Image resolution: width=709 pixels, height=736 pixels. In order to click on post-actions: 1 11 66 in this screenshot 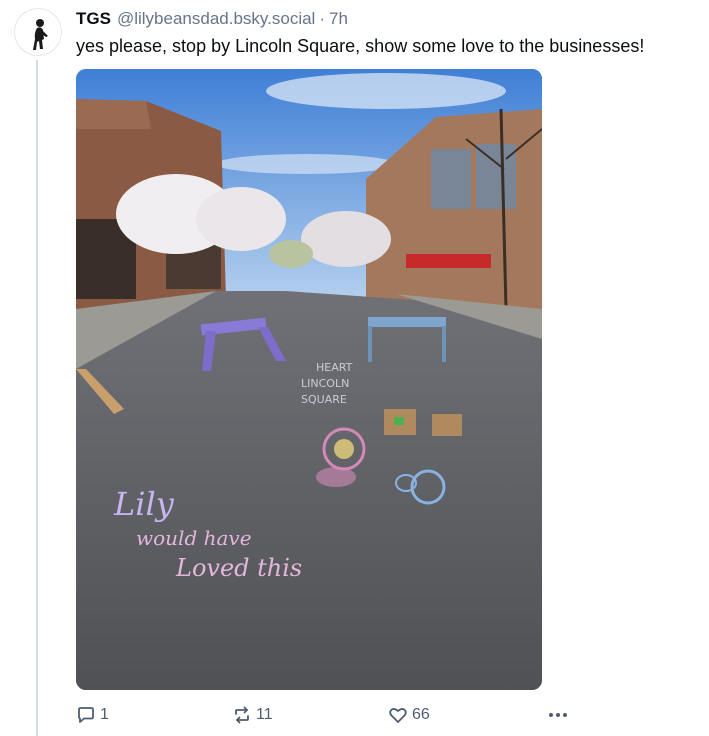, I will do `click(326, 715)`.